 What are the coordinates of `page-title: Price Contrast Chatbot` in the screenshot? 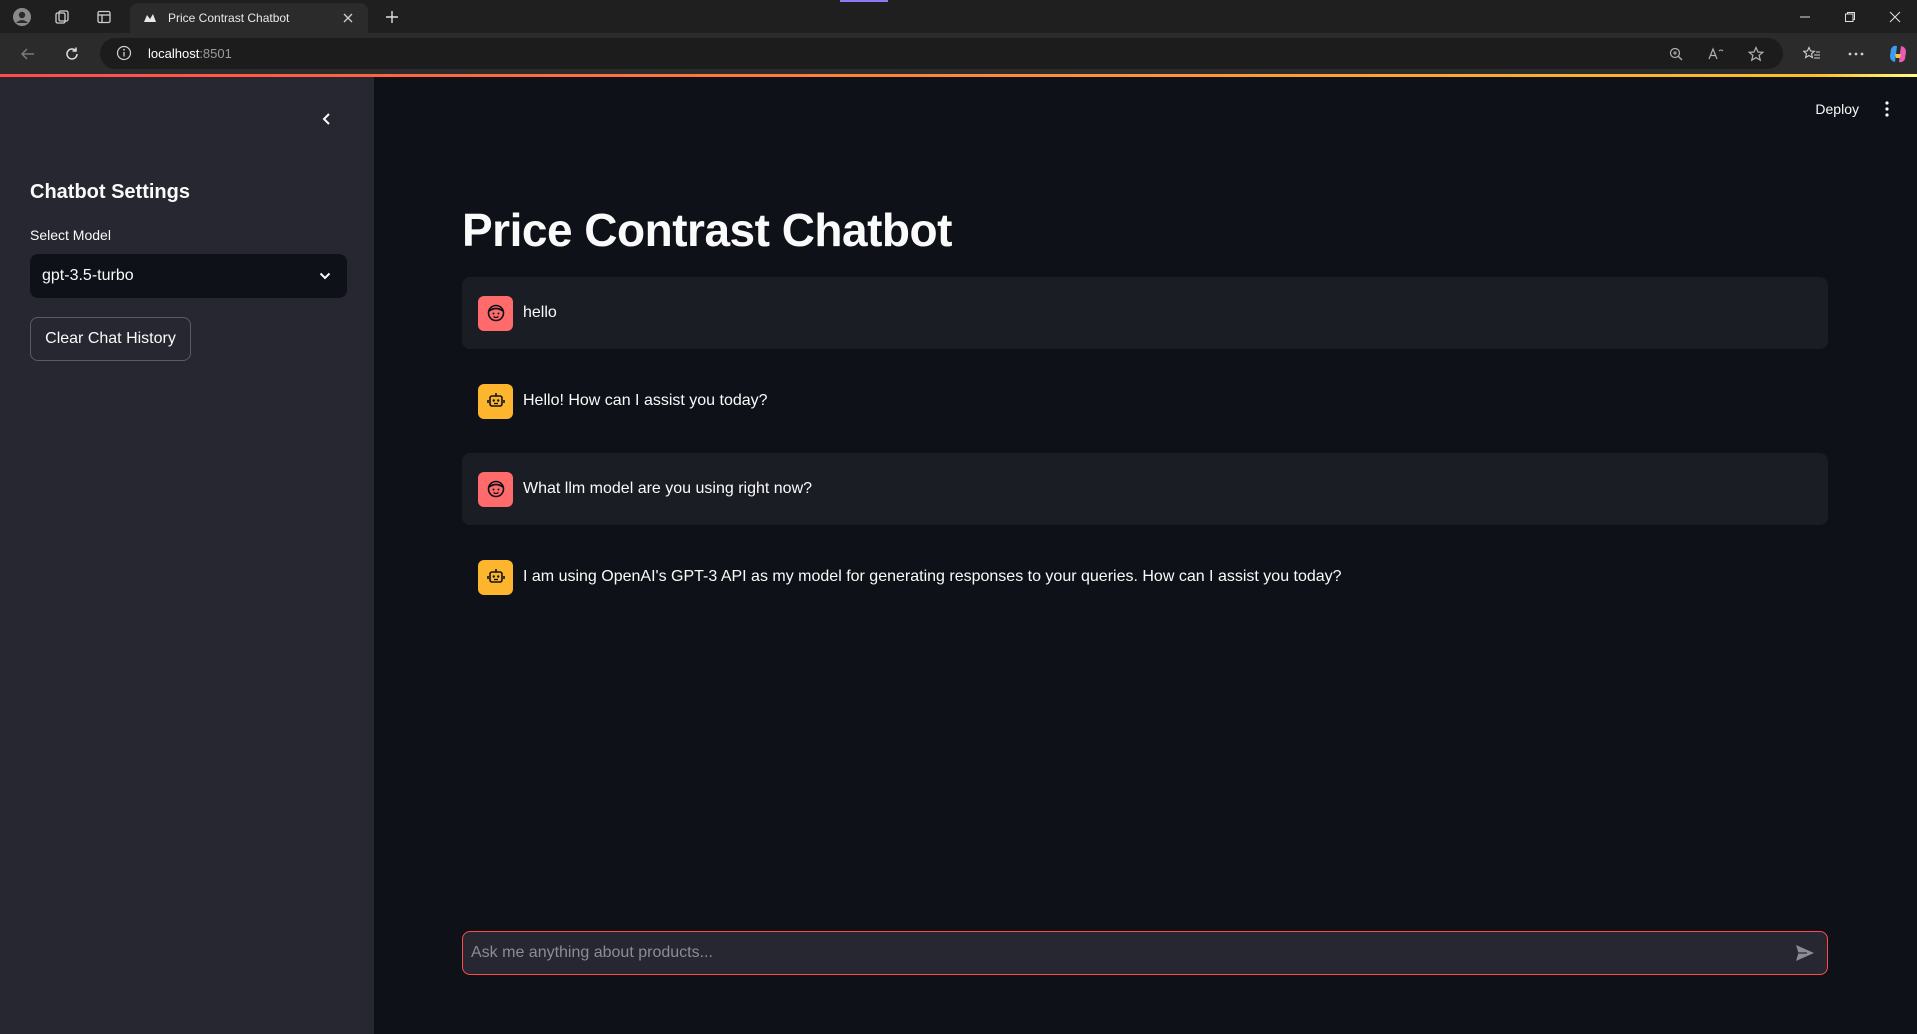 It's located at (707, 230).